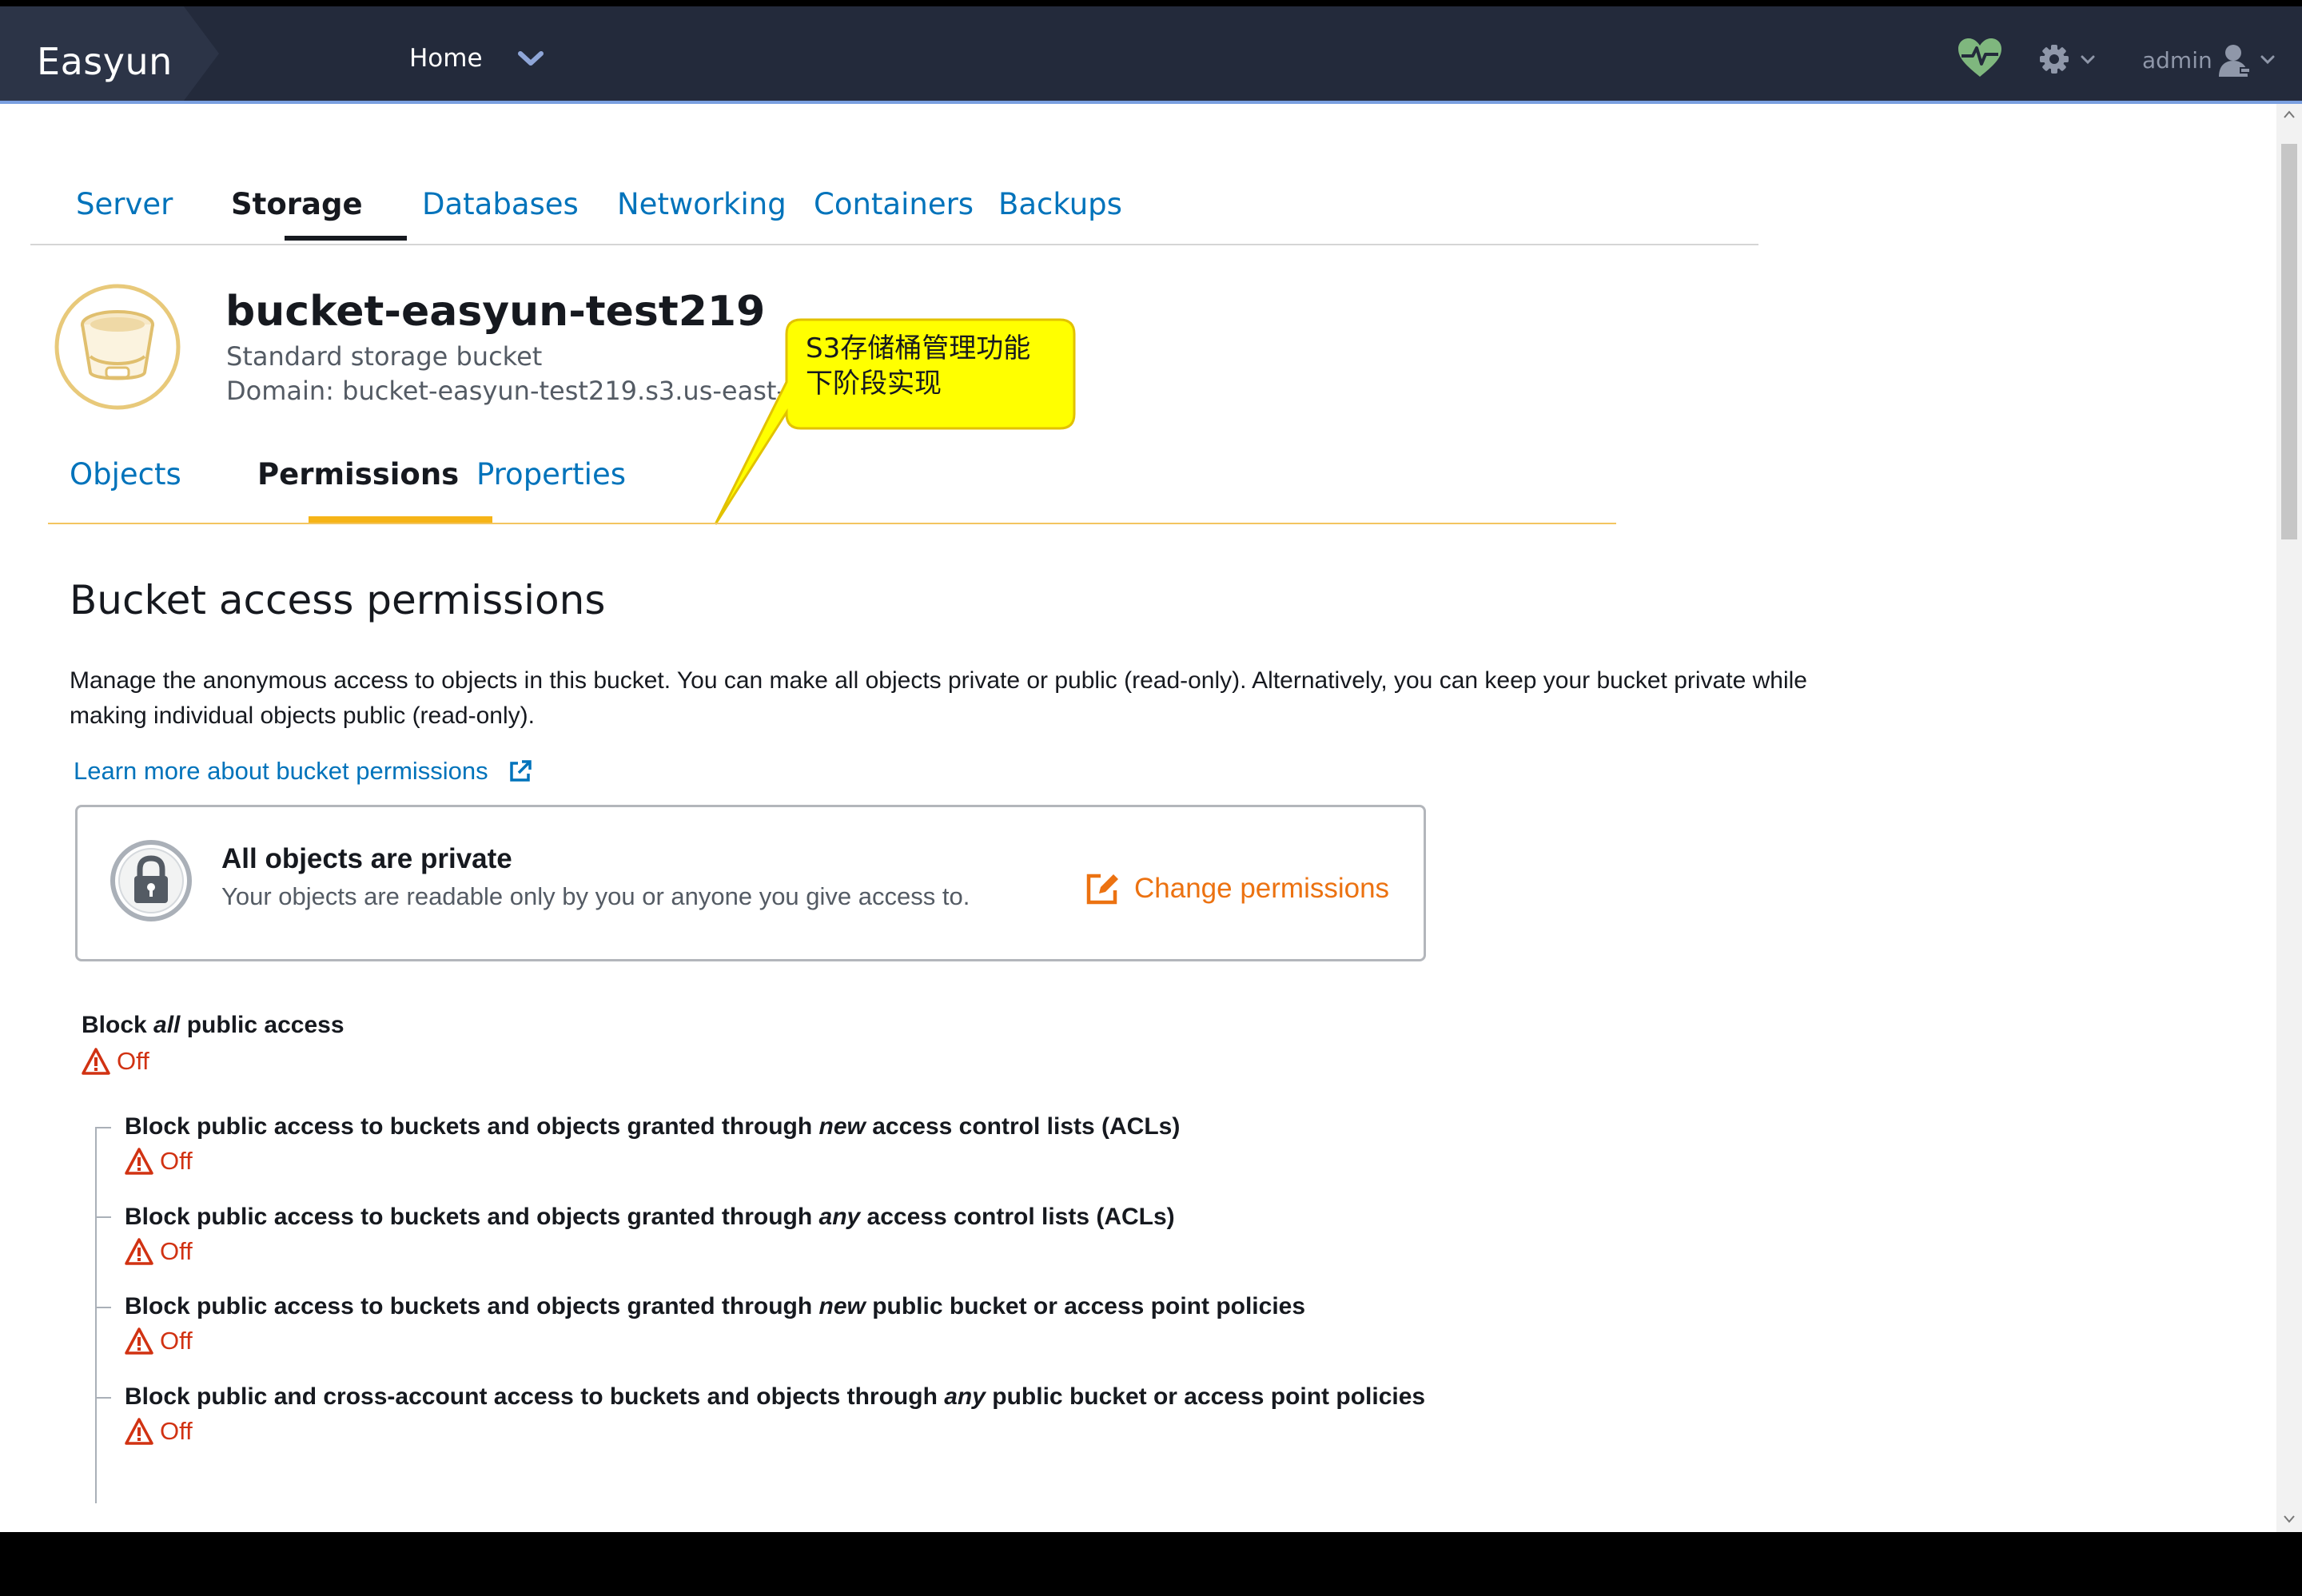 Image resolution: width=2302 pixels, height=1596 pixels. I want to click on block-all-label: Block all public access, so click(214, 1025).